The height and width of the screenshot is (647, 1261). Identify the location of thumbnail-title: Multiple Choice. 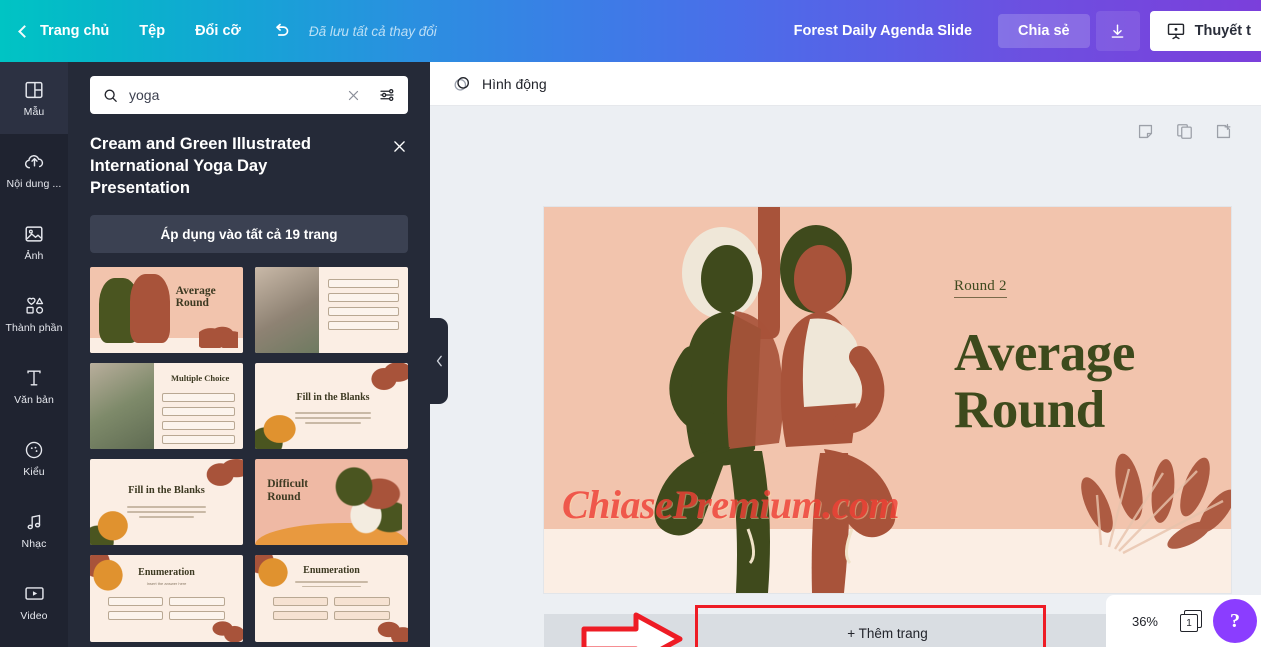
(200, 377).